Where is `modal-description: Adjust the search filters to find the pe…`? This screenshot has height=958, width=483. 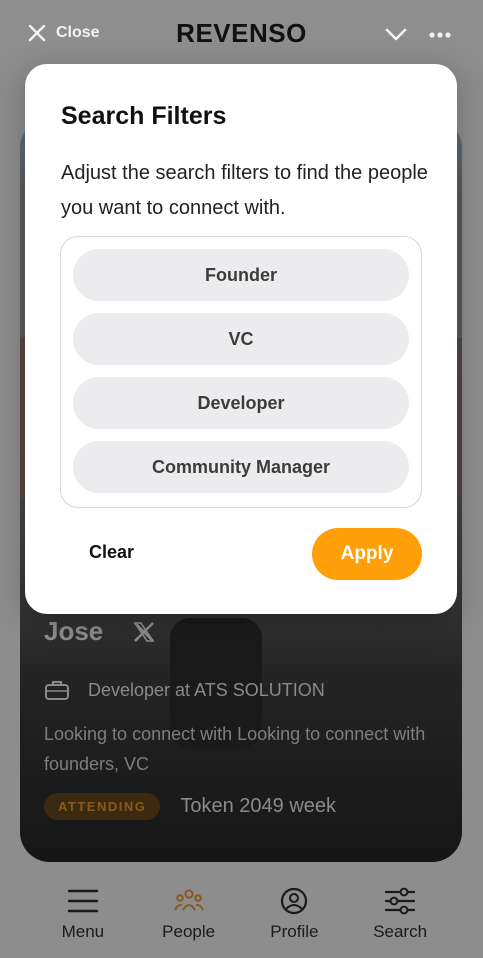
modal-description: Adjust the search filters to find the pe… is located at coordinates (244, 190).